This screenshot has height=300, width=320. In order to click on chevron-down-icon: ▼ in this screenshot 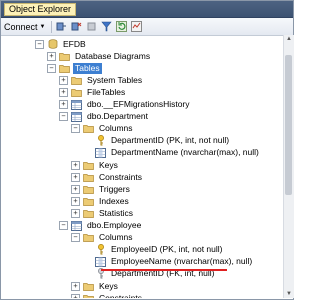, I will do `click(42, 26)`.